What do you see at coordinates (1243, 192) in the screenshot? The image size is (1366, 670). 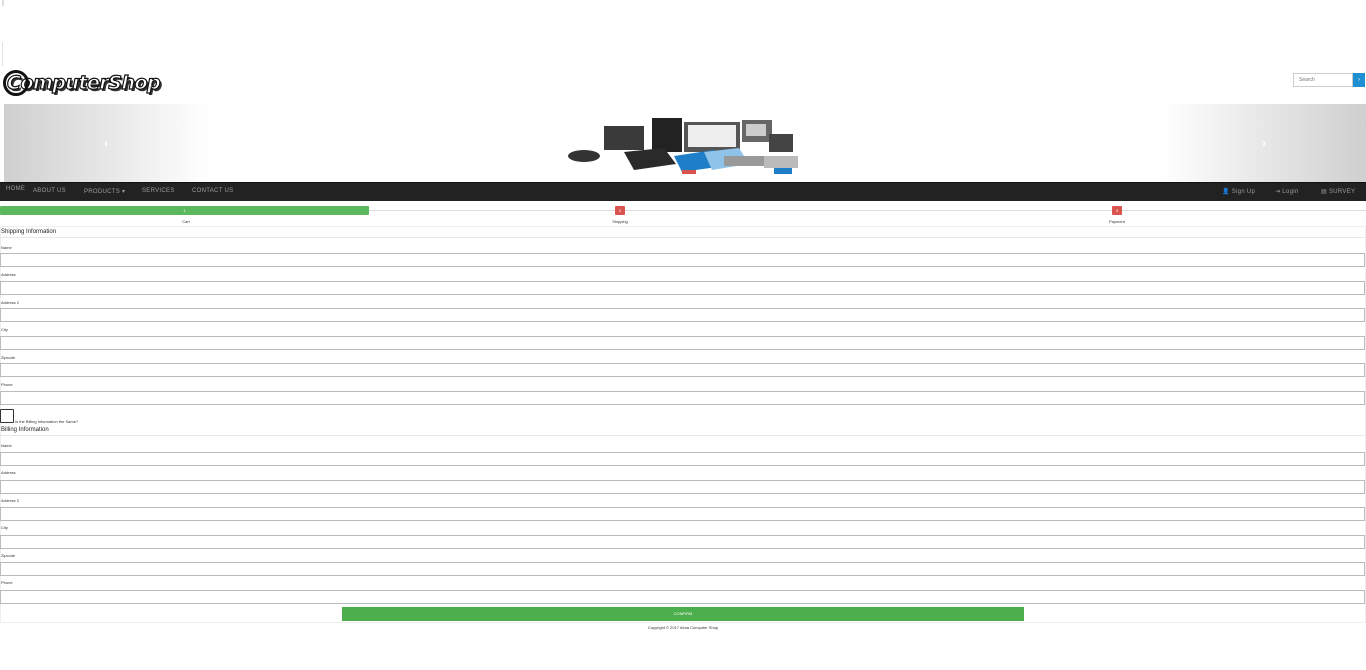 I see `nav-signup-label: Sign Up` at bounding box center [1243, 192].